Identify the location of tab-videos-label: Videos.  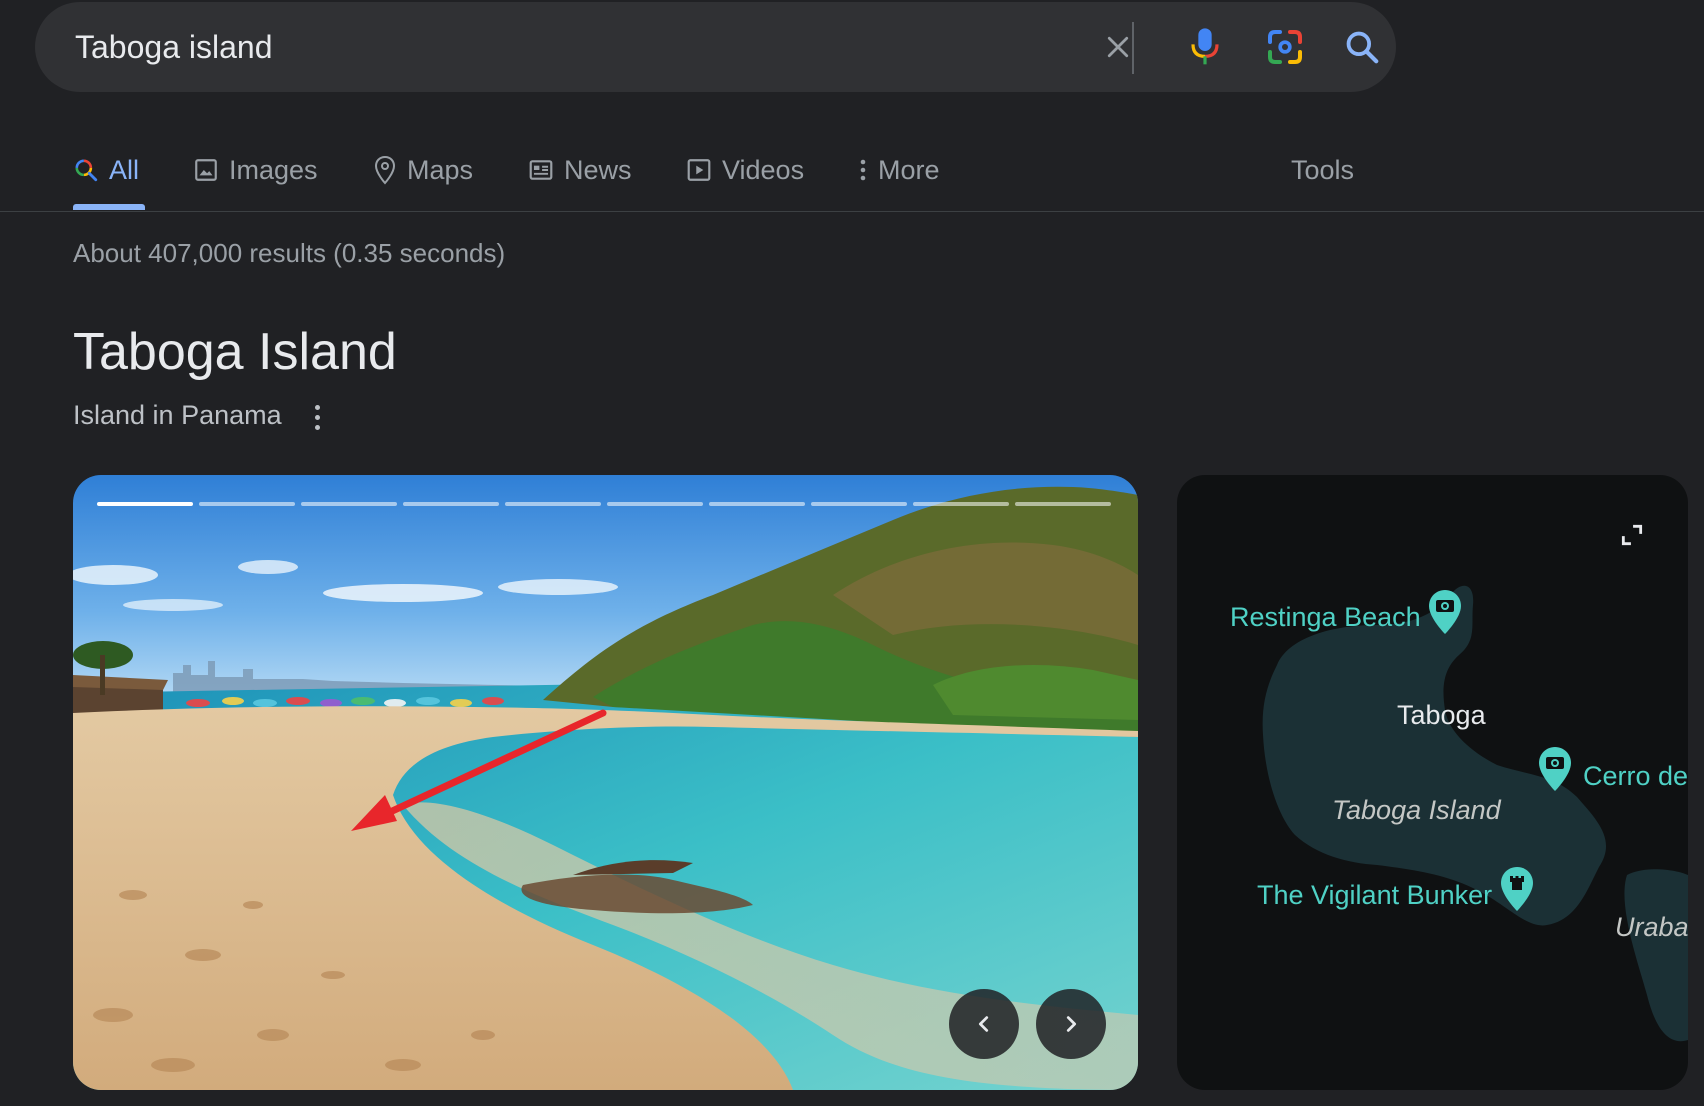
(763, 169).